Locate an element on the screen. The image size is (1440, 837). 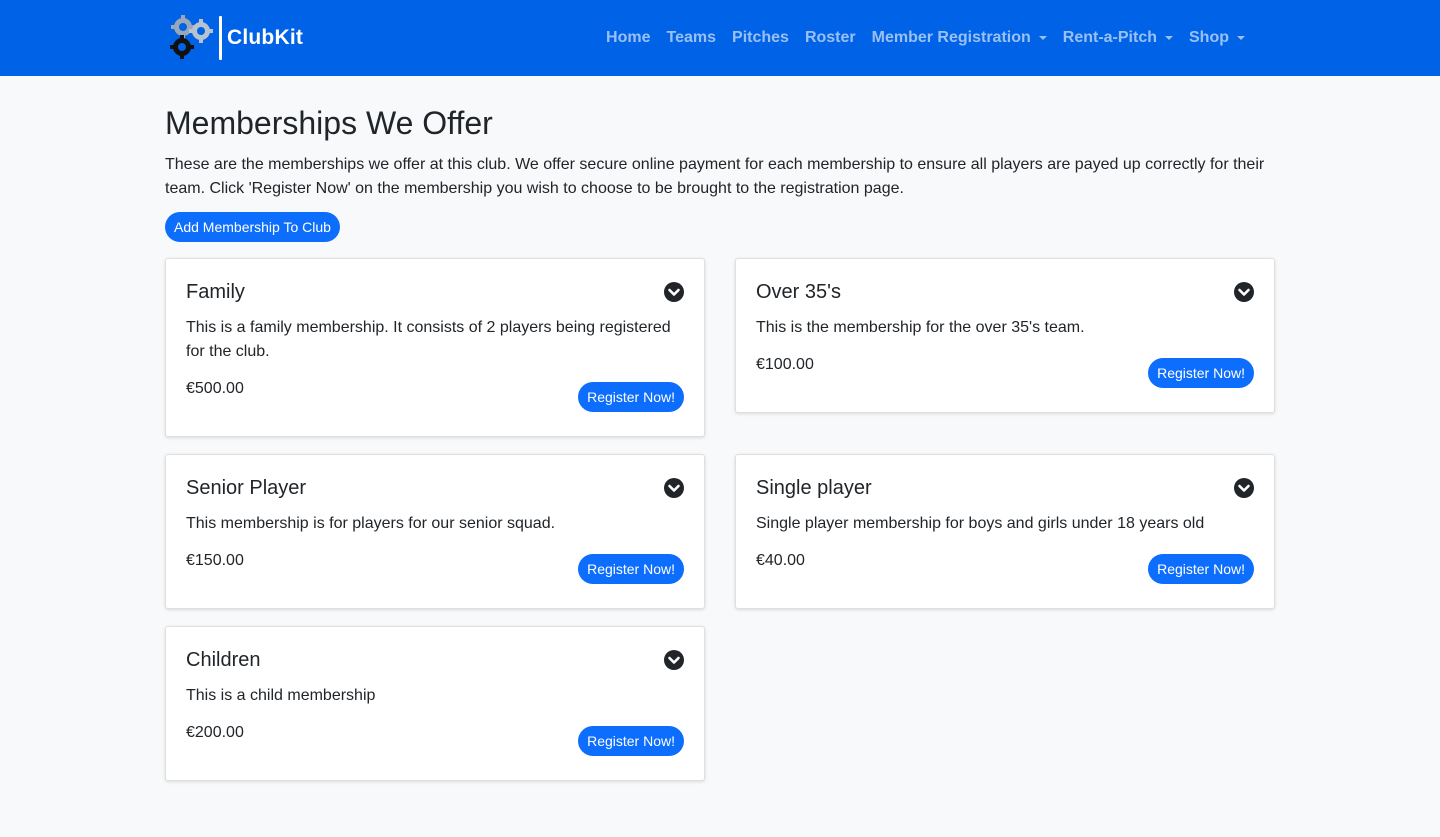
nav-dropdown-member-registration: Member Registration is located at coordinates (959, 38).